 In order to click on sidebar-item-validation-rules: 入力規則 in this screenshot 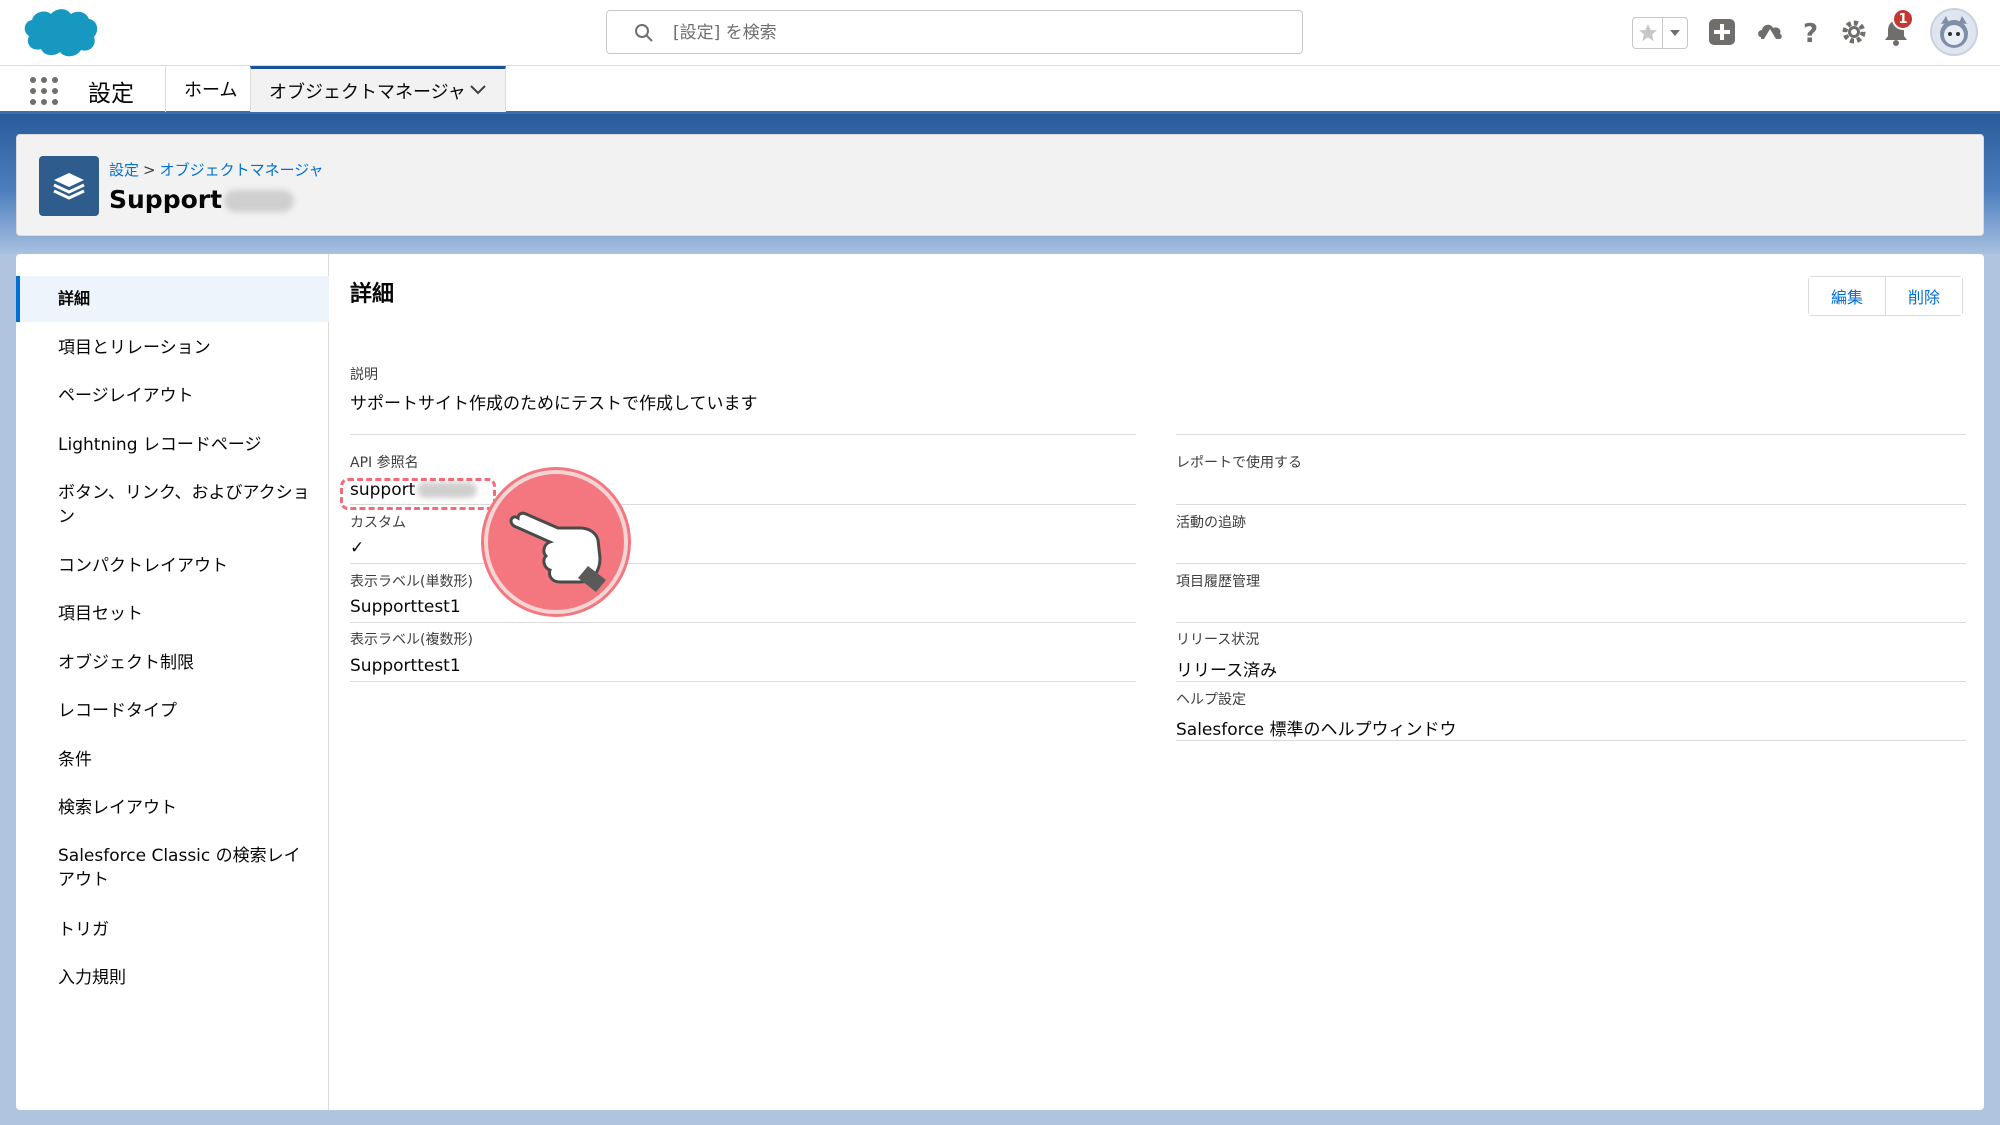, I will do `click(172, 978)`.